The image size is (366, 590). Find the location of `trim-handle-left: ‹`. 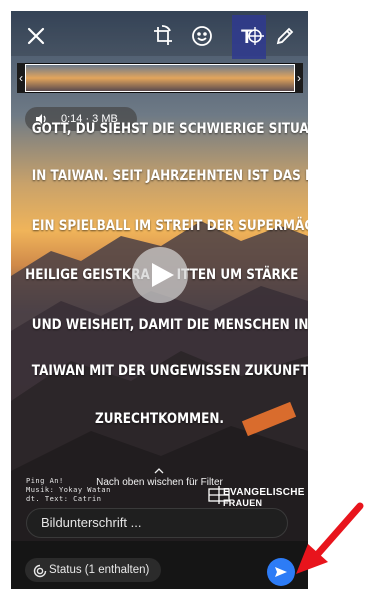

trim-handle-left: ‹ is located at coordinates (21, 78).